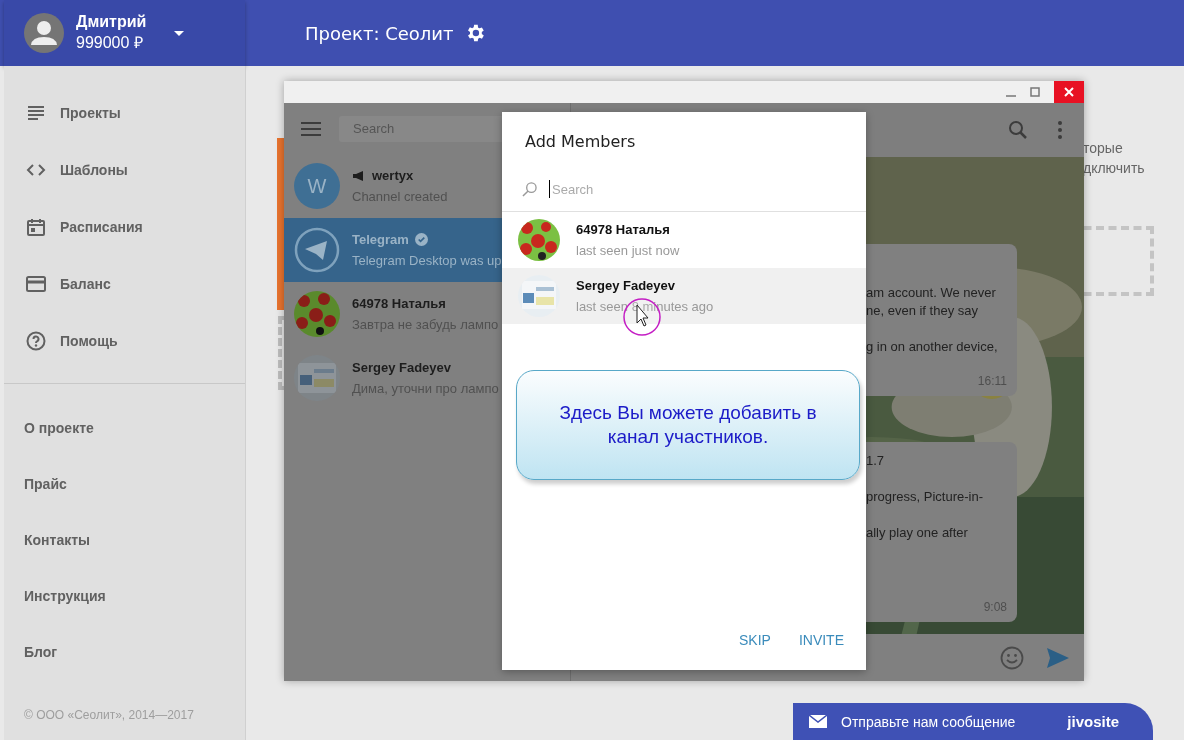 This screenshot has height=740, width=1184. I want to click on close-button, so click(1069, 92).